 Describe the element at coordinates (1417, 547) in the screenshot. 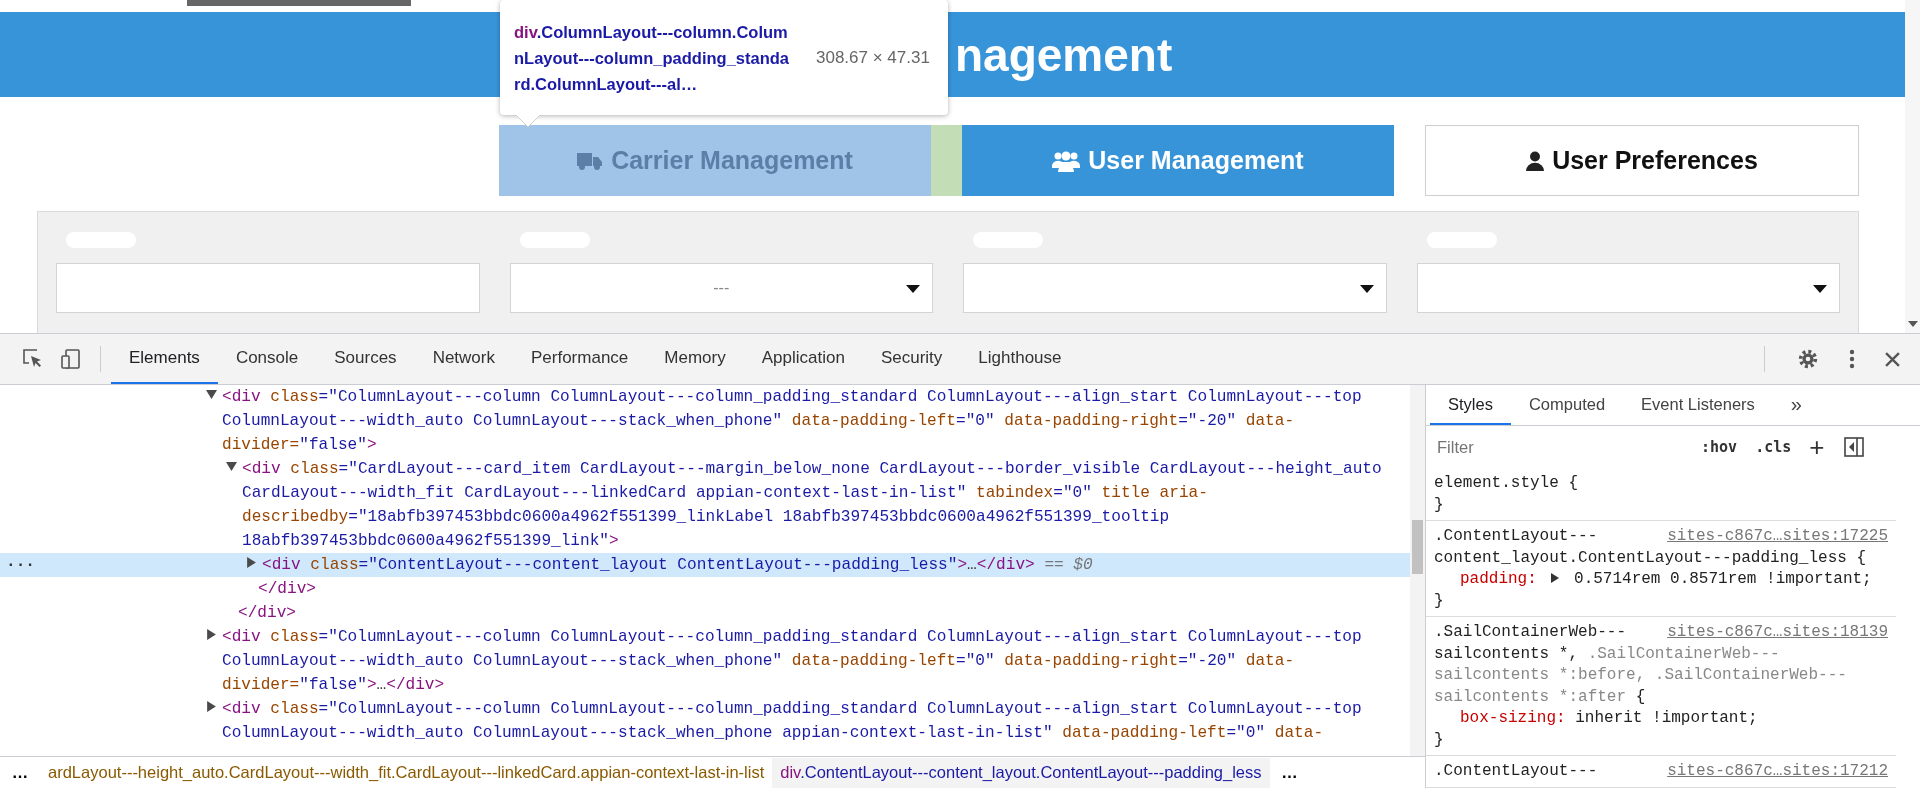

I see `scroll-thumb` at that location.